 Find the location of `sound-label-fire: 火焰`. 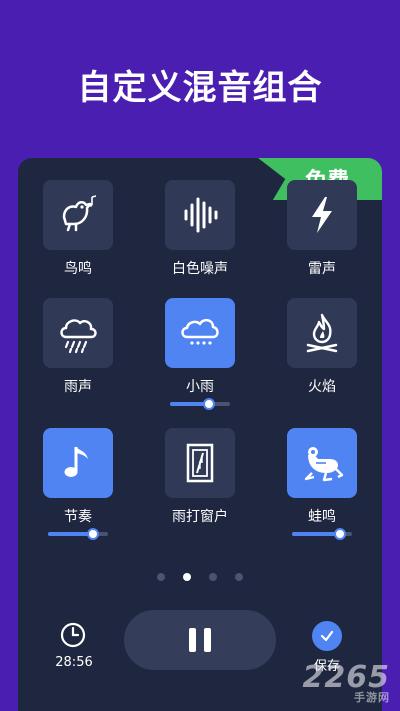

sound-label-fire: 火焰 is located at coordinates (322, 387).